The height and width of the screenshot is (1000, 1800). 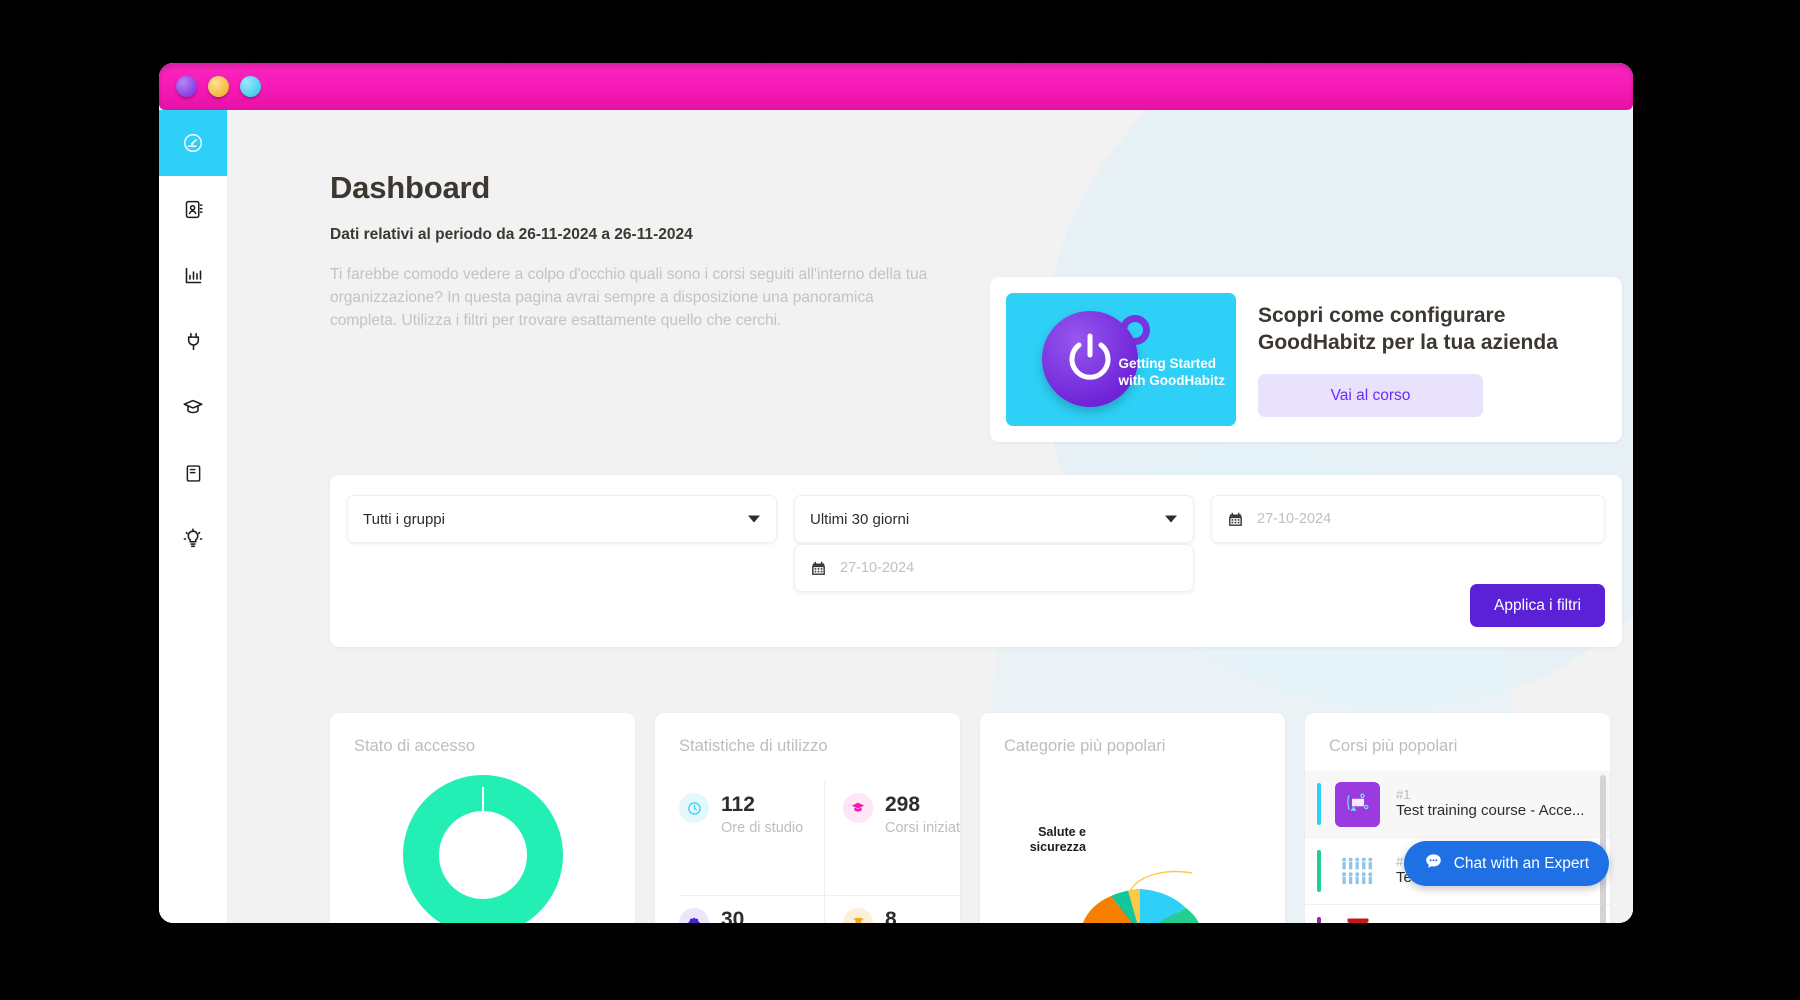 What do you see at coordinates (415, 746) in the screenshot?
I see `access-status-title: Stato di accesso` at bounding box center [415, 746].